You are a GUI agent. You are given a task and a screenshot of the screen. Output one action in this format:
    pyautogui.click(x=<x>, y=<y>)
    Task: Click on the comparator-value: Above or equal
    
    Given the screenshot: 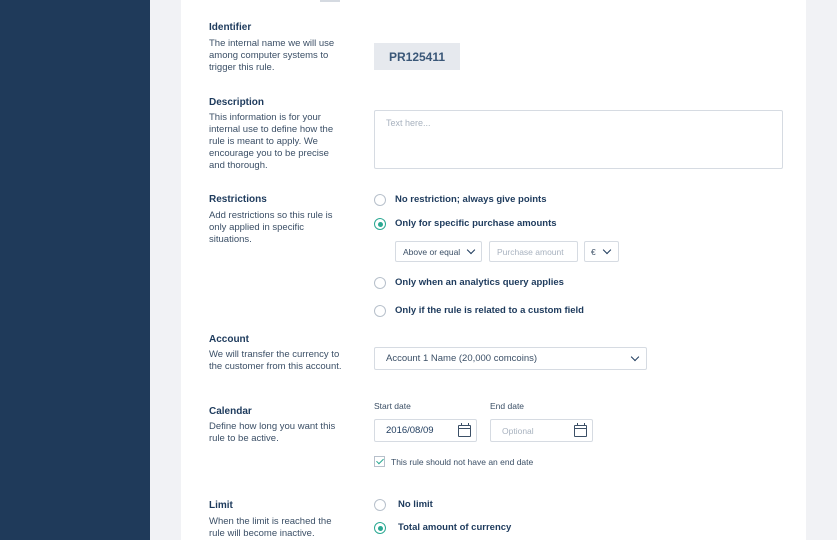 What is the action you would take?
    pyautogui.click(x=432, y=251)
    